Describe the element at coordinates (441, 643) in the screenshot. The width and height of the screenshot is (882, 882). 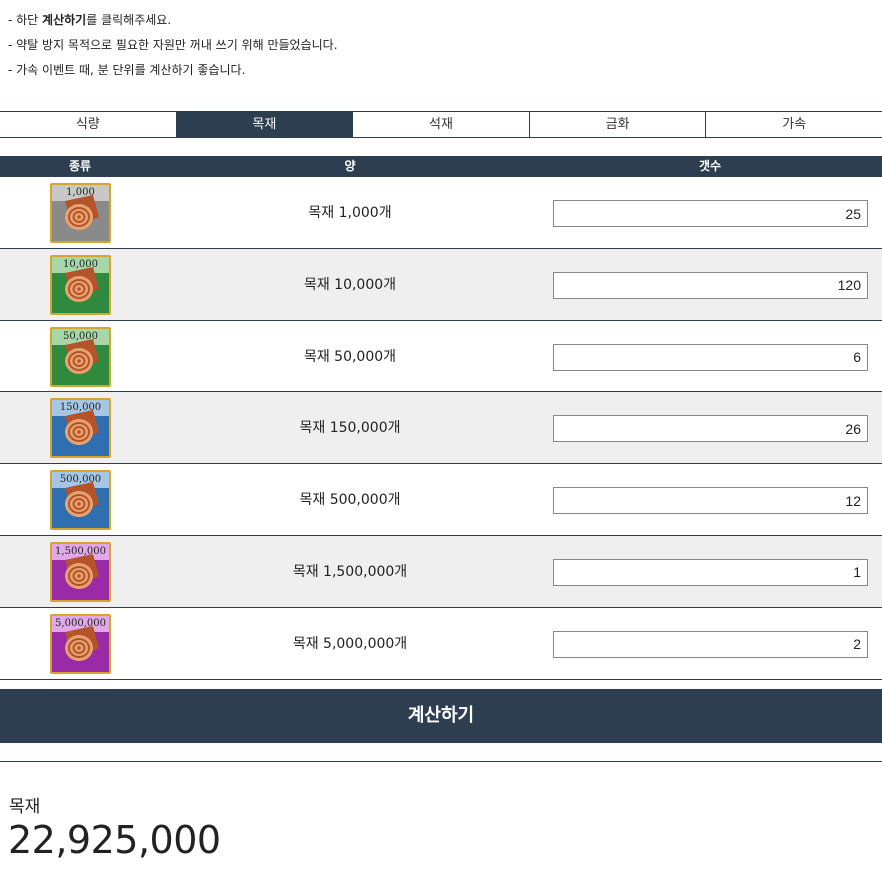
I see `table-row: 5,000,000 목재 5,000,000개` at that location.